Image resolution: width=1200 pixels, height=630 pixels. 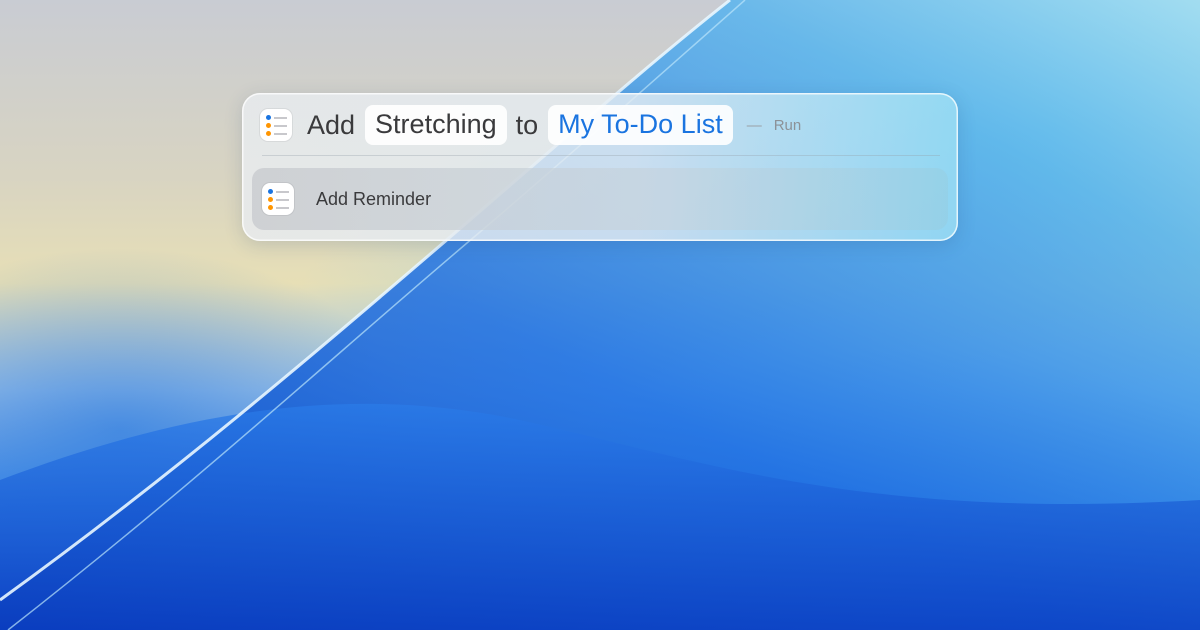 What do you see at coordinates (600, 199) in the screenshot?
I see `result-item-add-reminder: Add Reminder` at bounding box center [600, 199].